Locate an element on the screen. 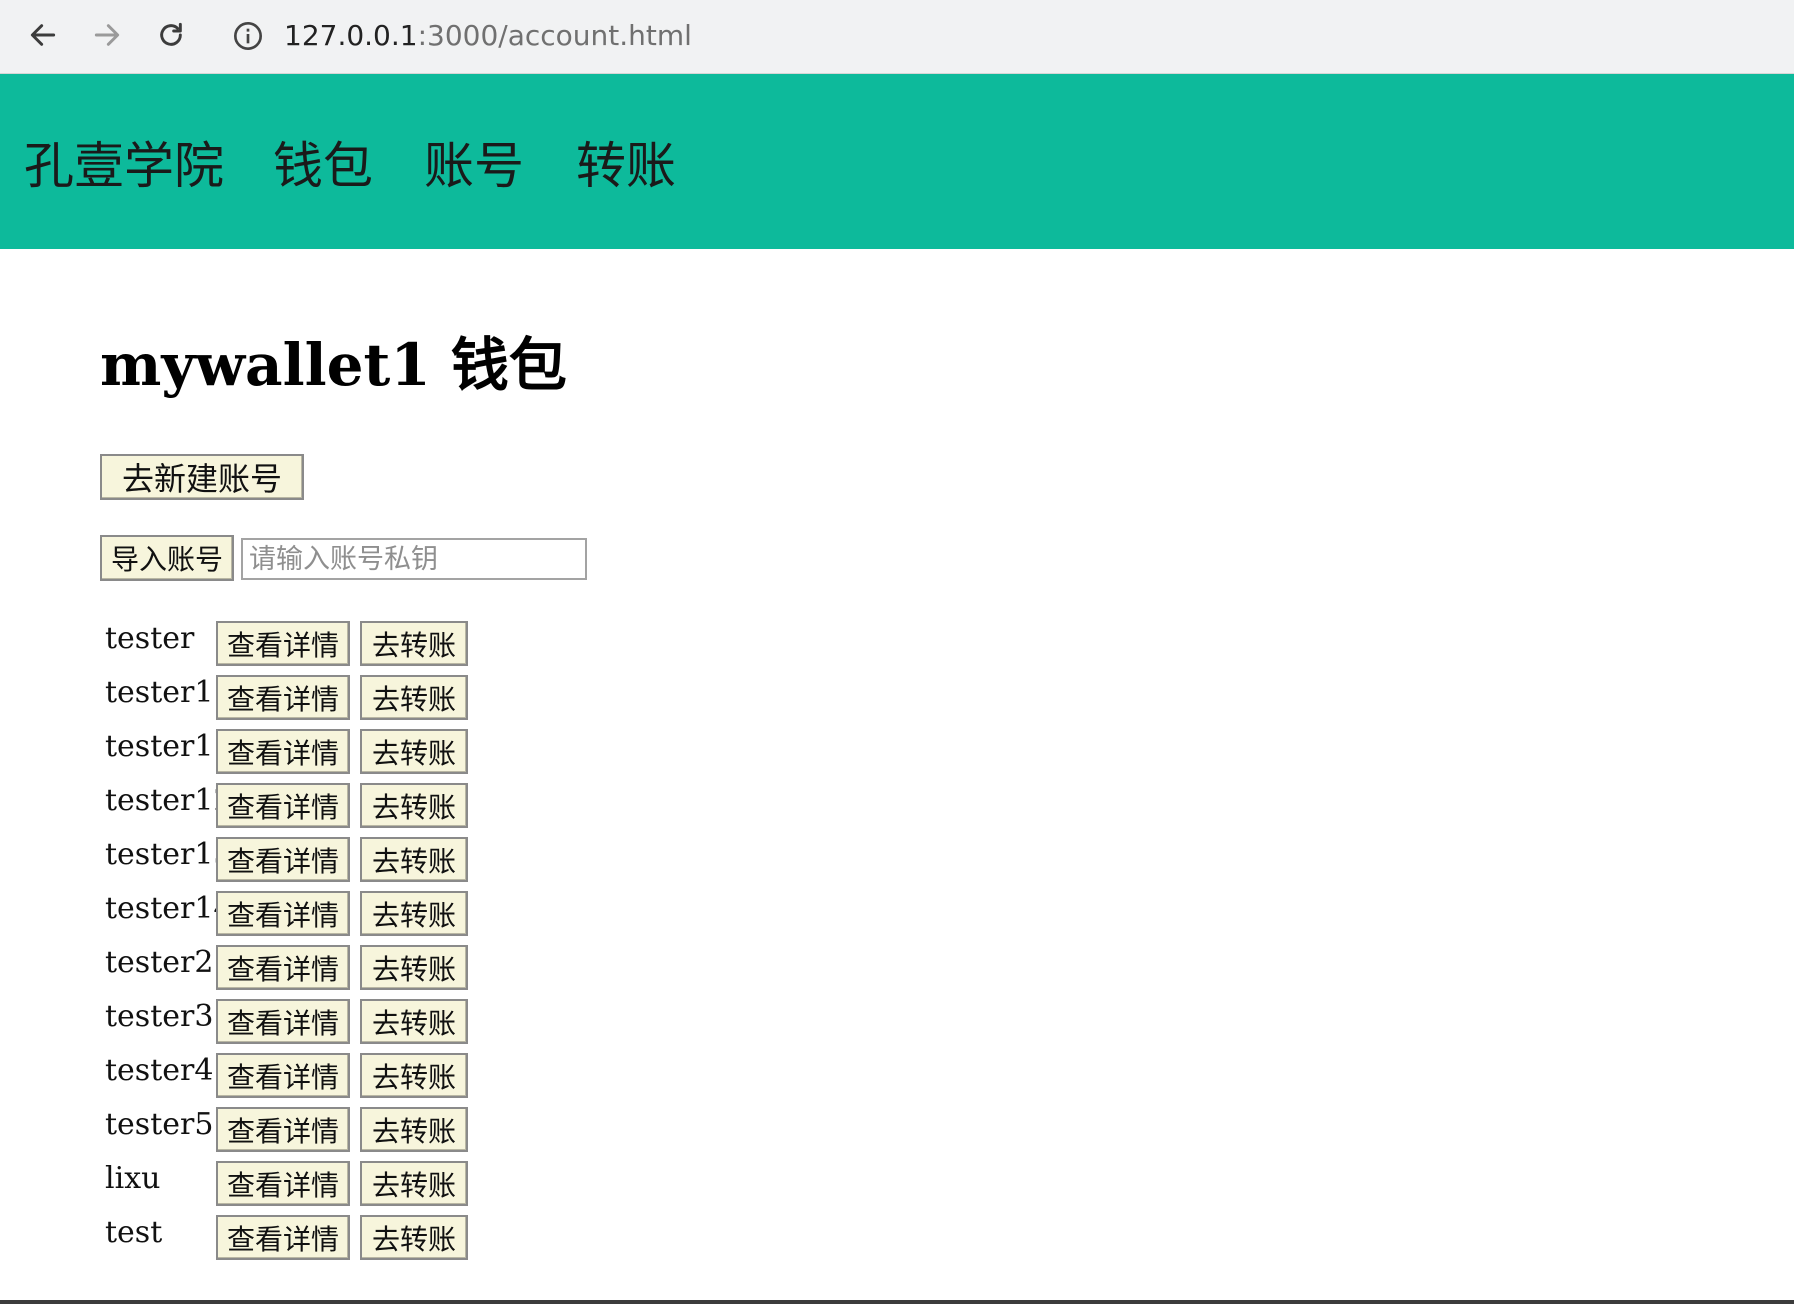 The height and width of the screenshot is (1304, 1794). window-bottom-border is located at coordinates (897, 1302).